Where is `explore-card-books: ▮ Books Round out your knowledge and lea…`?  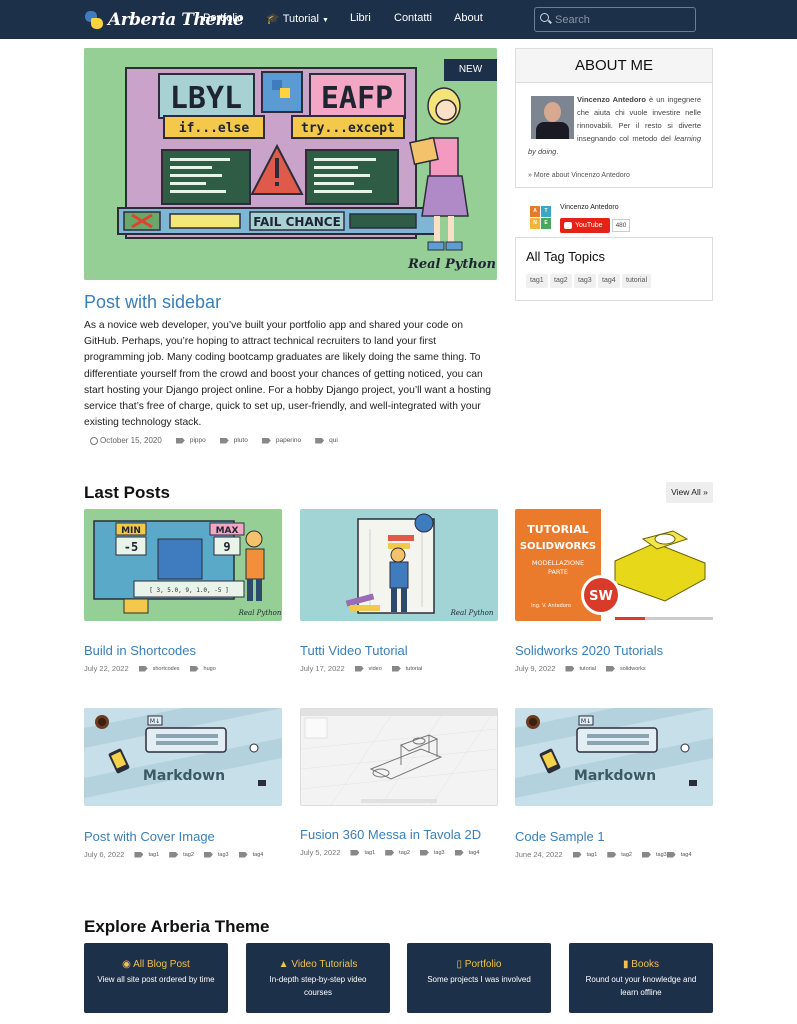
explore-card-books: ▮ Books Round out your knowledge and lea… is located at coordinates (641, 978).